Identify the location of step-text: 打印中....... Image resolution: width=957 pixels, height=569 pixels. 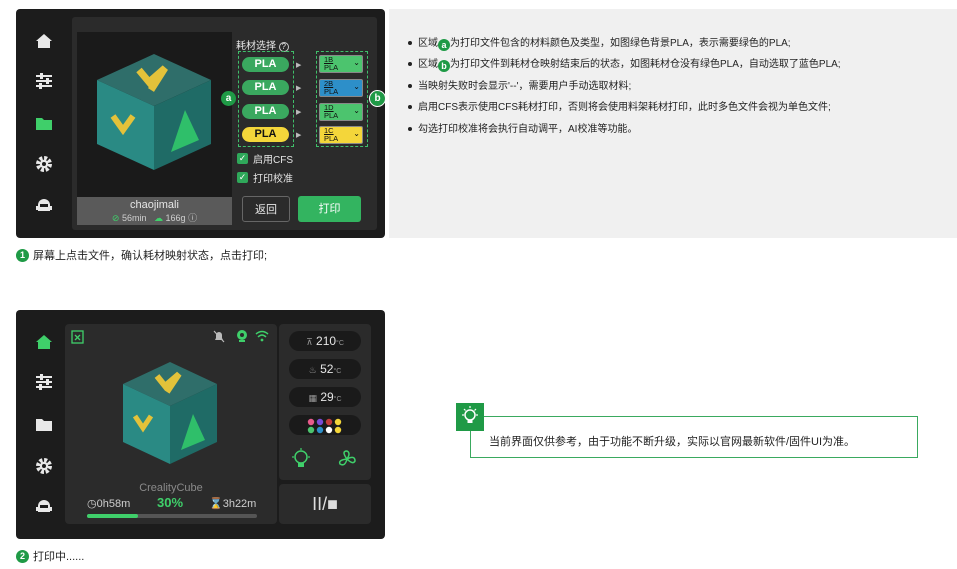
(59, 557).